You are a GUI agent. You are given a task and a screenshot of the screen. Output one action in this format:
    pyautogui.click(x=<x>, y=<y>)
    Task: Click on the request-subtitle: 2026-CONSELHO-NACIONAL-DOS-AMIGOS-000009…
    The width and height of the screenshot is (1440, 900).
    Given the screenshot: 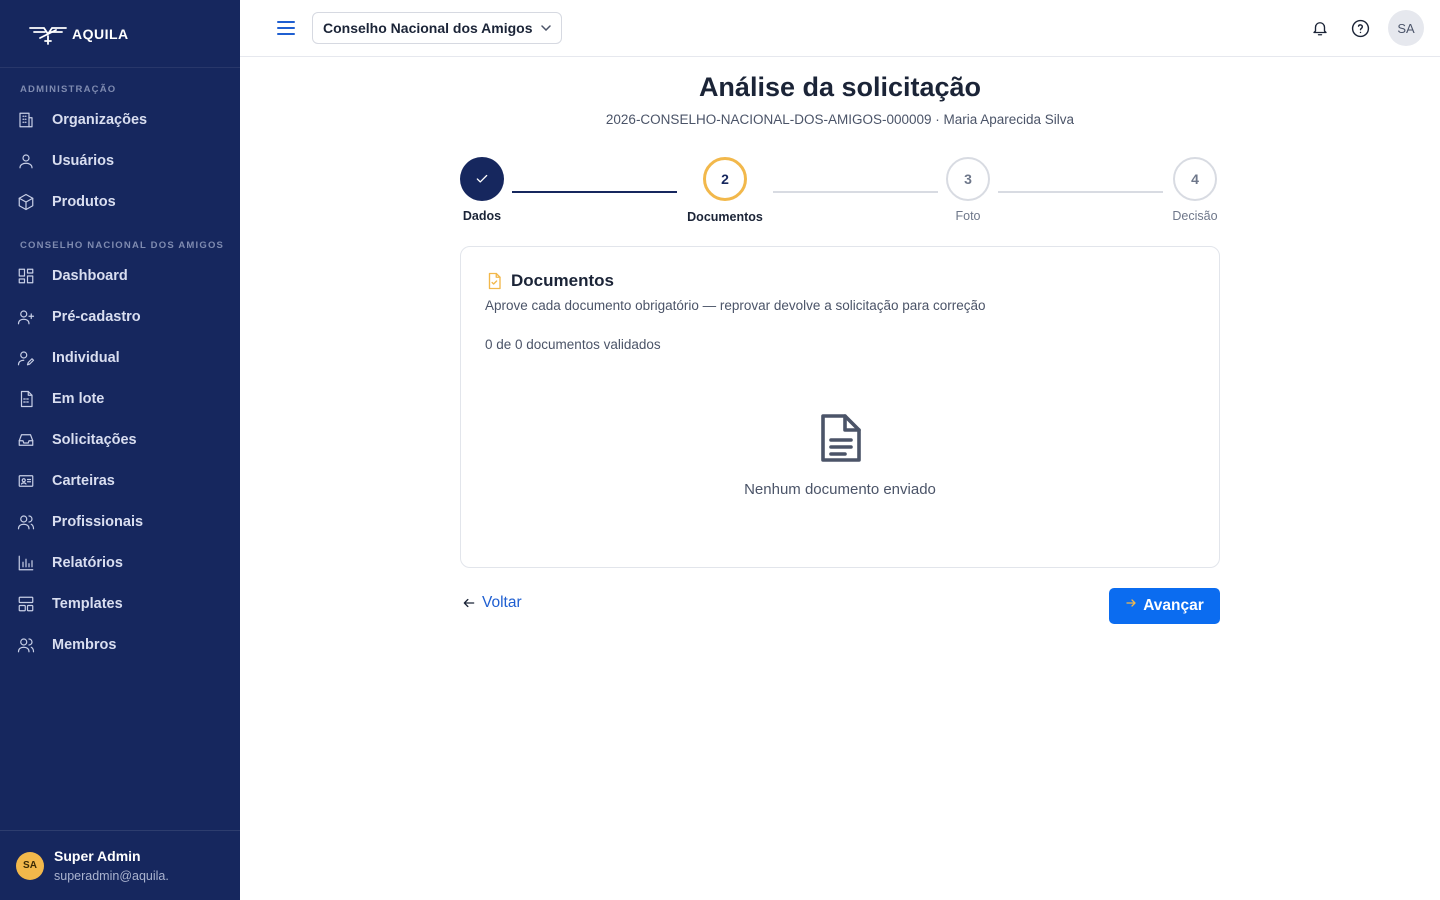 What is the action you would take?
    pyautogui.click(x=840, y=119)
    